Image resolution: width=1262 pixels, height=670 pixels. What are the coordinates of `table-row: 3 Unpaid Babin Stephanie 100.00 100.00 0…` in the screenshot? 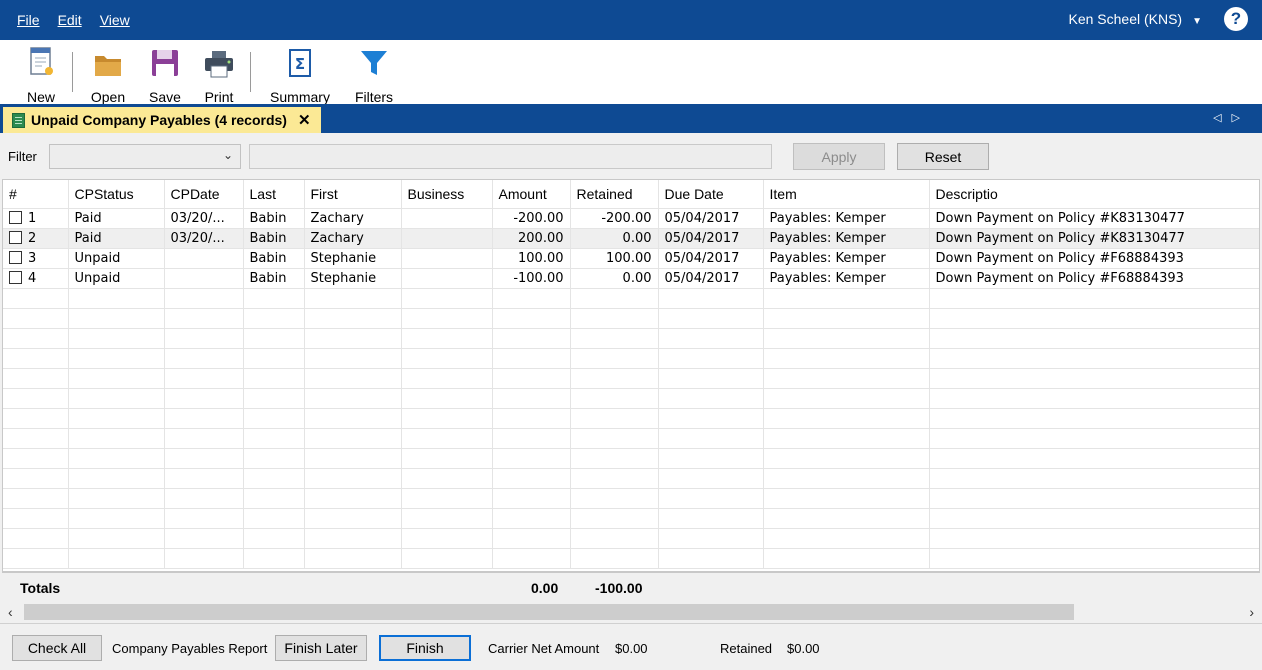 It's located at (631, 258).